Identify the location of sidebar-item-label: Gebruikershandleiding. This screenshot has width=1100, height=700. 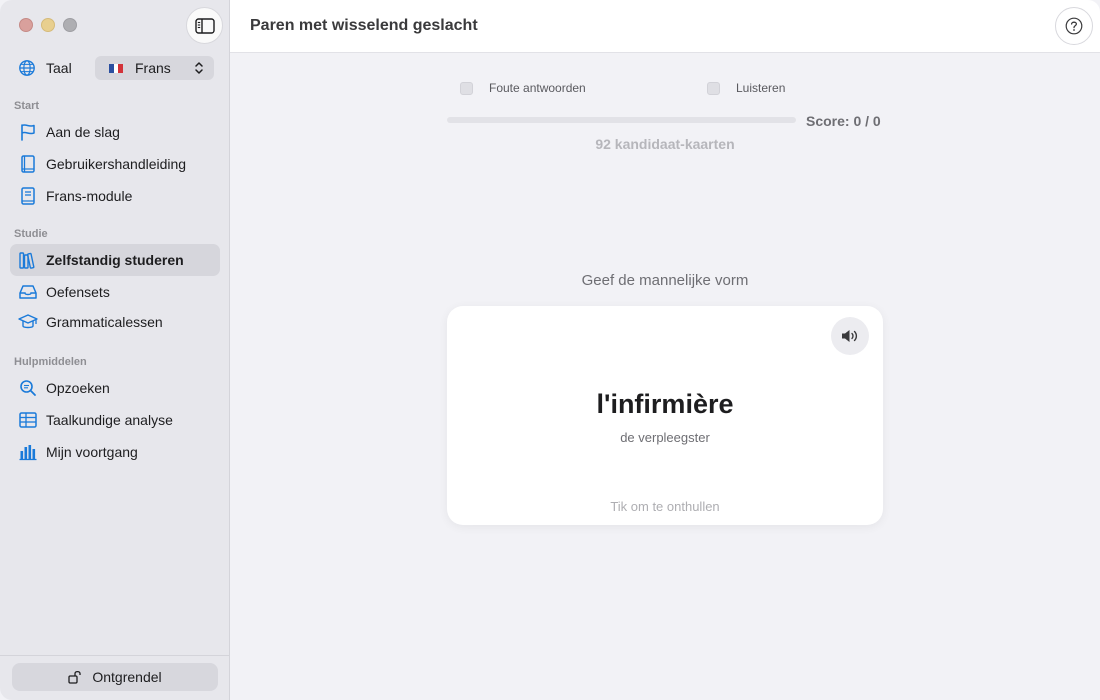
(116, 164).